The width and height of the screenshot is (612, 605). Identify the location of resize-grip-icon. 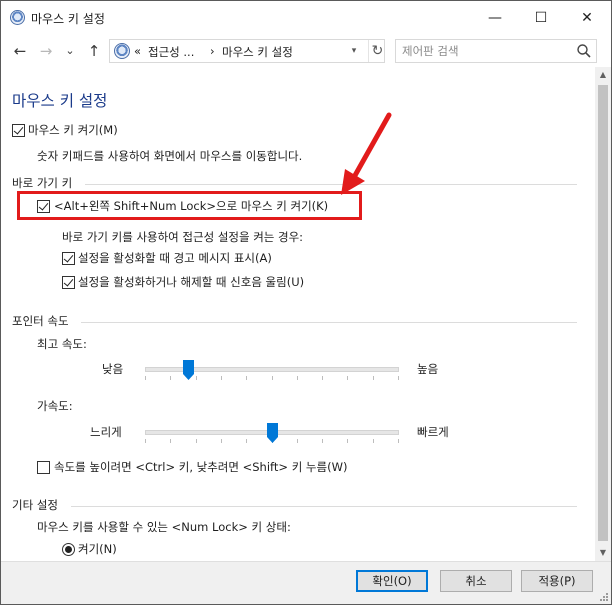
(604, 597).